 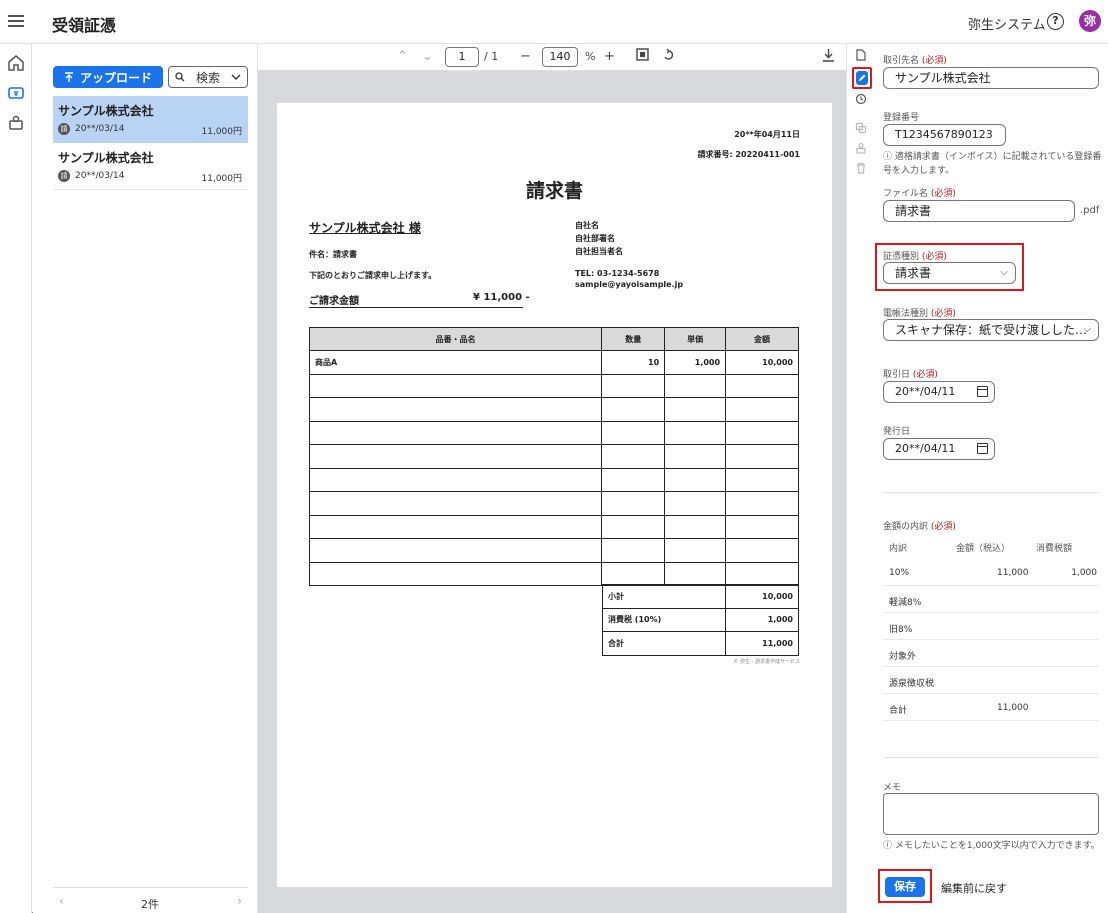 I want to click on document-icon, so click(x=861, y=55).